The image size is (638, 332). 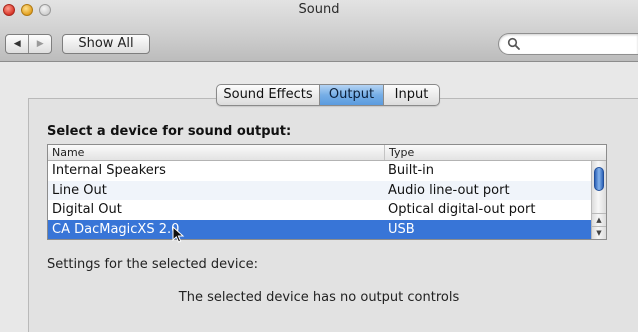 What do you see at coordinates (568, 44) in the screenshot?
I see `search-input` at bounding box center [568, 44].